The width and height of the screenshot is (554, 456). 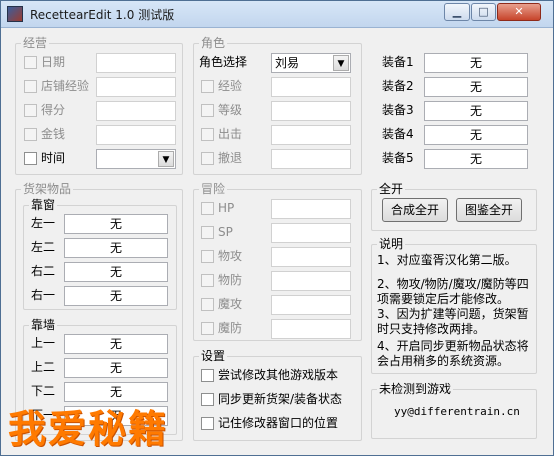 I want to click on money-field, so click(x=136, y=135).